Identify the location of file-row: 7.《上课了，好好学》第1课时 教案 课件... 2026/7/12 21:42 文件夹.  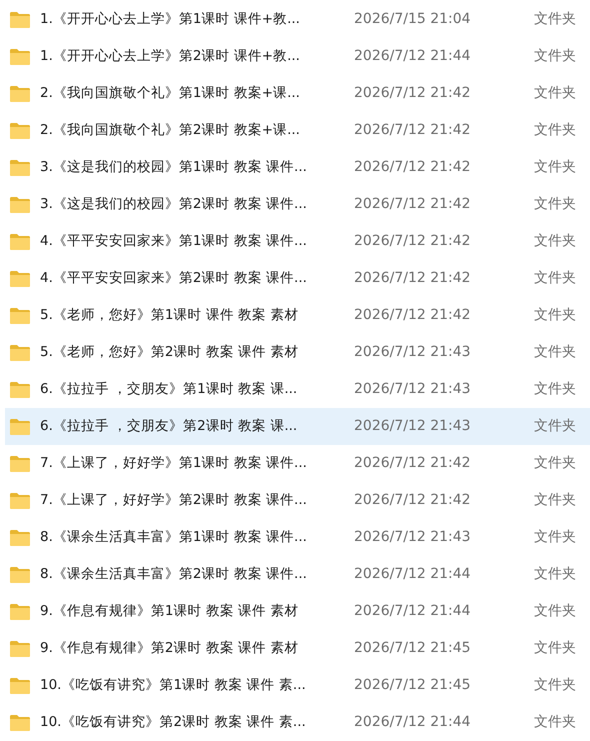
(297, 463).